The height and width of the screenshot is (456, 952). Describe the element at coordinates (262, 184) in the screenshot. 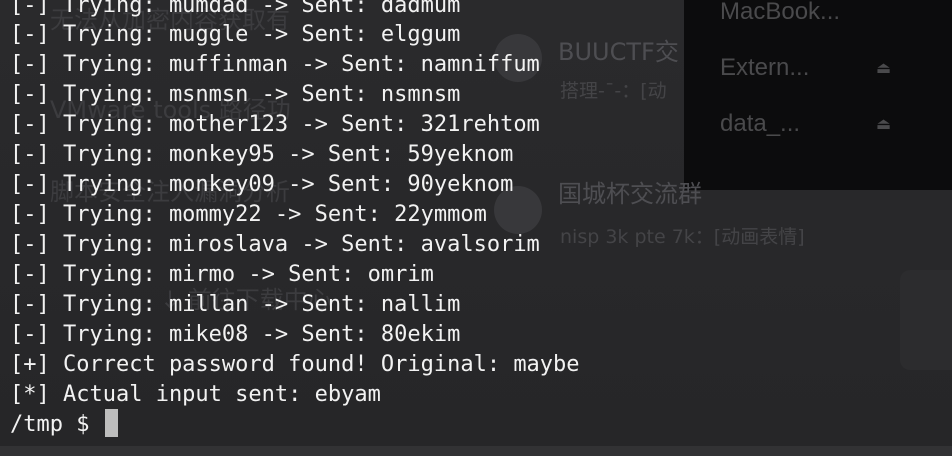

I see `terminal-line: [-] Trying: monkey09 -> Sent: 90yeknom` at that location.